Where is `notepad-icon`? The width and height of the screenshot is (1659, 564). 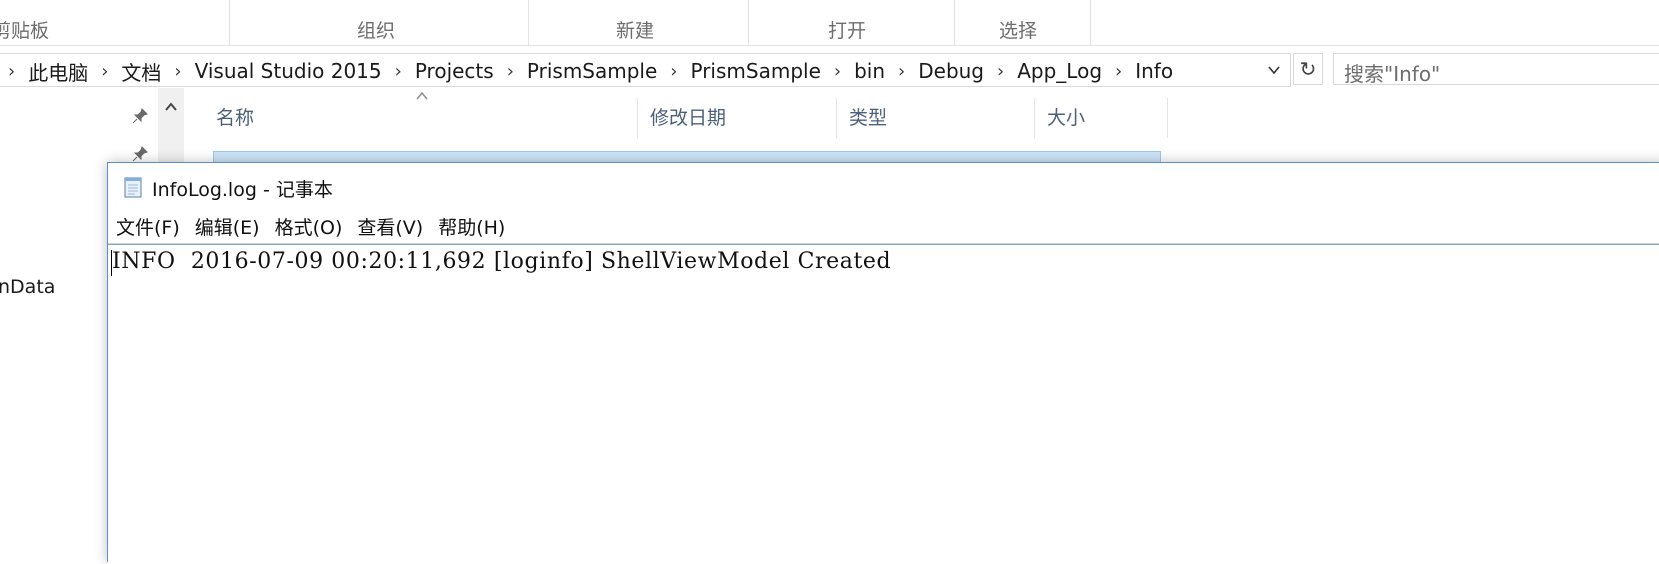 notepad-icon is located at coordinates (133, 187).